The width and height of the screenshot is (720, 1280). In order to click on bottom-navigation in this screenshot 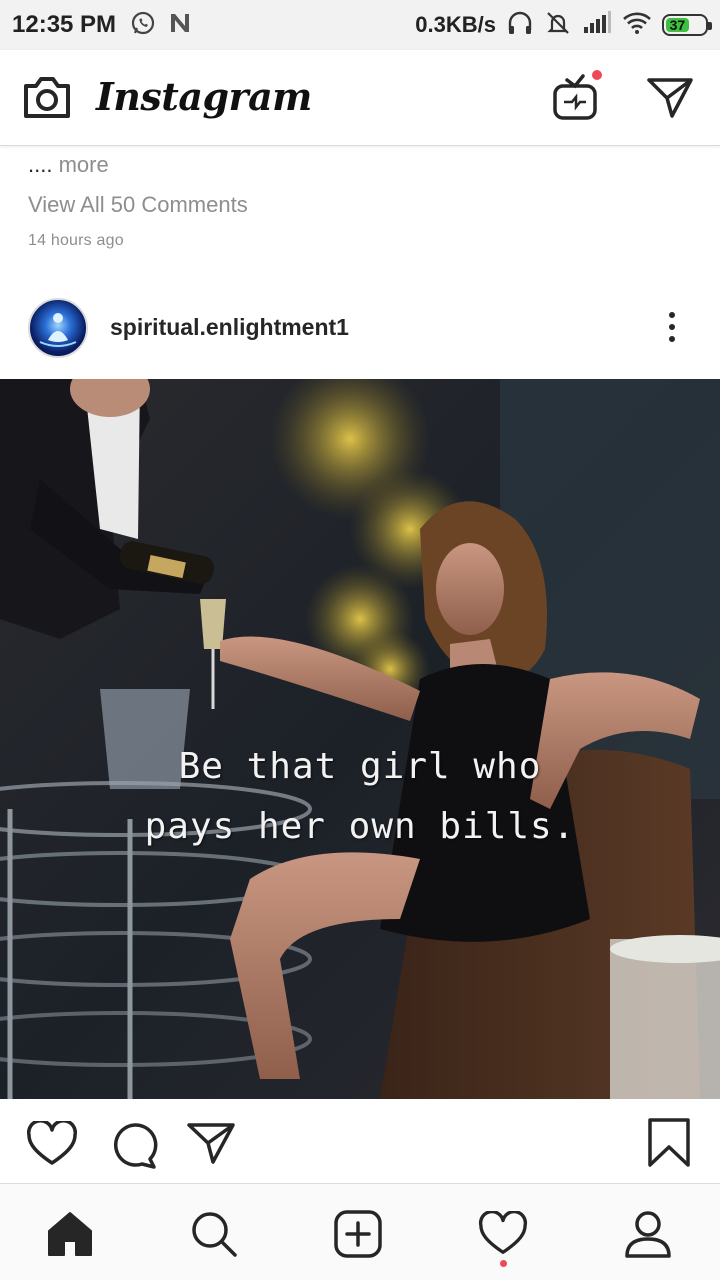, I will do `click(360, 1231)`.